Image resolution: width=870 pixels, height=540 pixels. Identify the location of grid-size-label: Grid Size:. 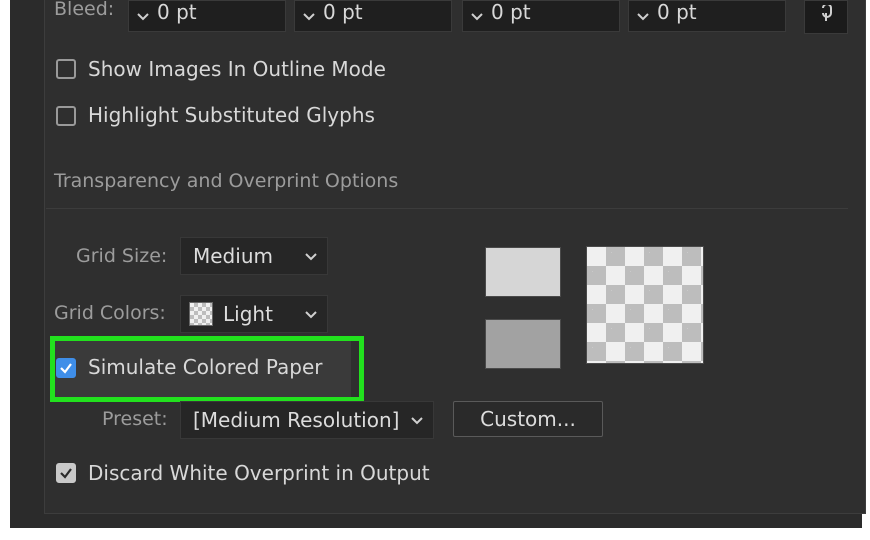
(122, 256).